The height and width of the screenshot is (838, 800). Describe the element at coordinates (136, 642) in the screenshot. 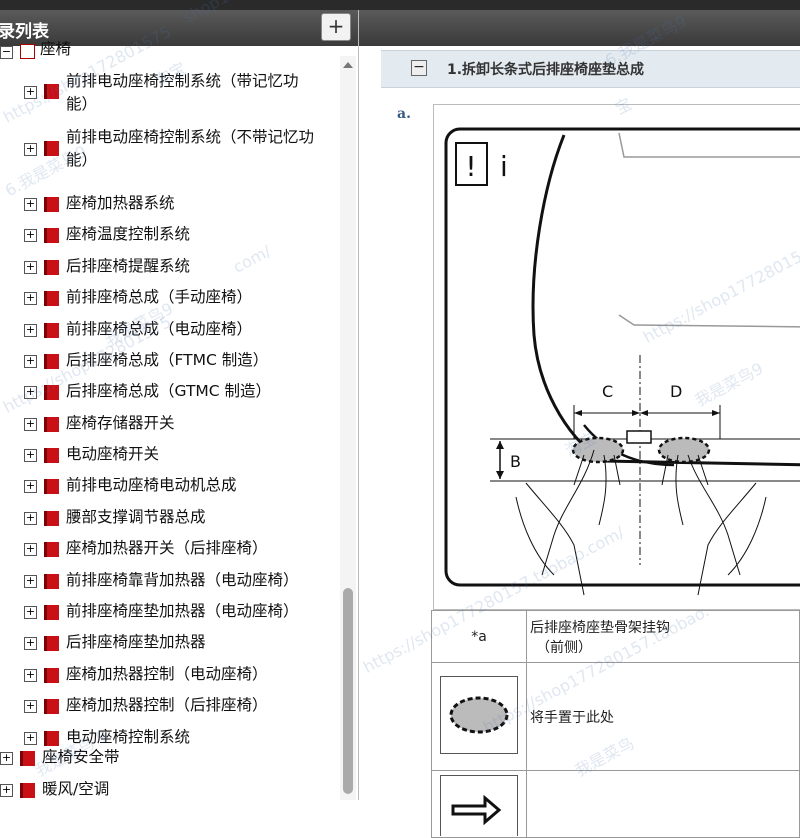

I see `tree-item-label: 后排座椅座垫加热器` at that location.